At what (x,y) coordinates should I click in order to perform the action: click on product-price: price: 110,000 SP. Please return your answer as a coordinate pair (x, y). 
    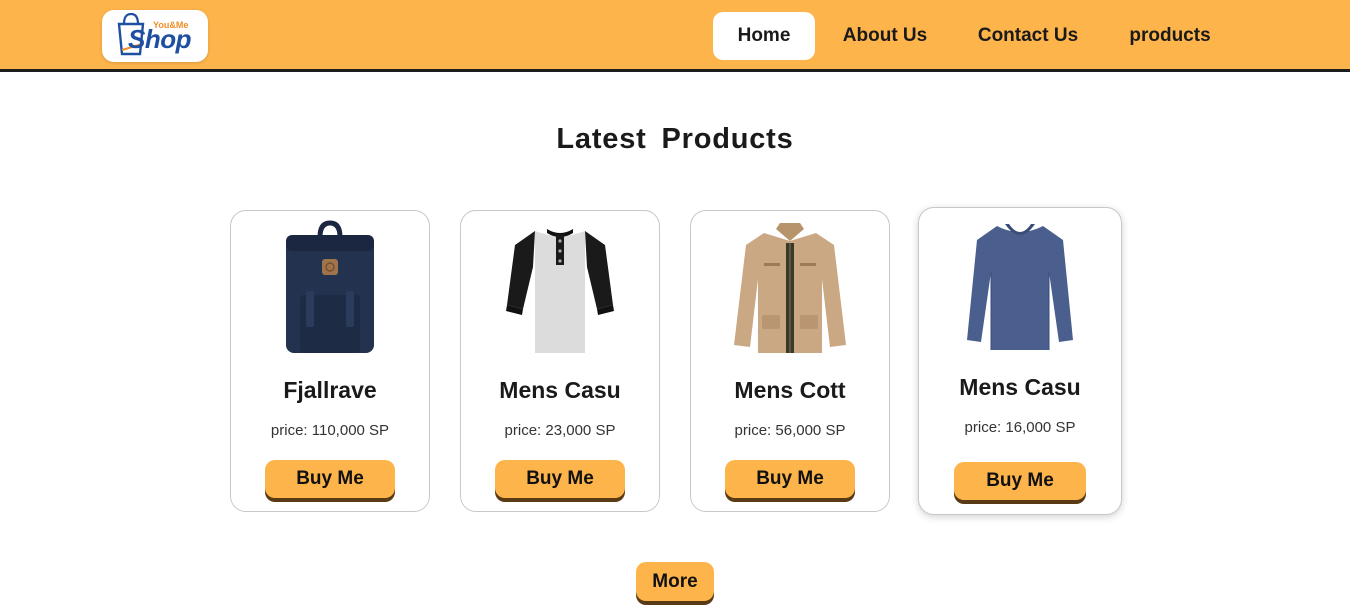
    Looking at the image, I should click on (330, 430).